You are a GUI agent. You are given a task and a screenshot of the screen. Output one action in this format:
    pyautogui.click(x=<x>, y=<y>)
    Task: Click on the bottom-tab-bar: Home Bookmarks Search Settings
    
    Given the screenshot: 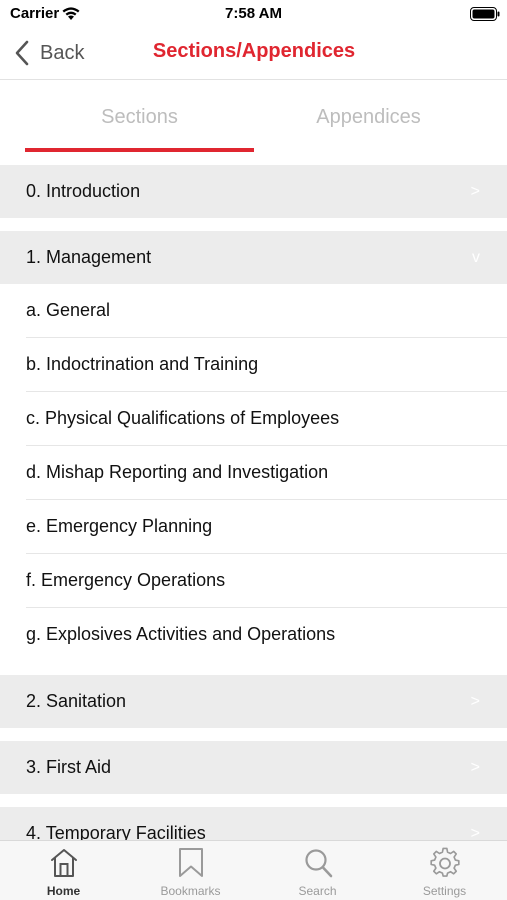 What is the action you would take?
    pyautogui.click(x=253, y=870)
    